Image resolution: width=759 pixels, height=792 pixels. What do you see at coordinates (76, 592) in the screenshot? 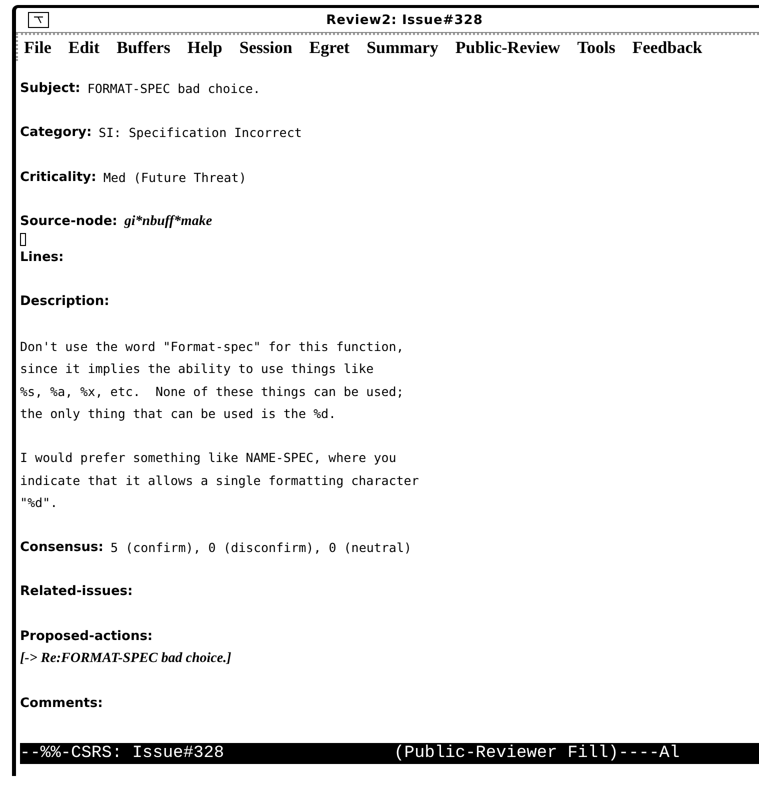
I see `section-heading: Related-issues:` at bounding box center [76, 592].